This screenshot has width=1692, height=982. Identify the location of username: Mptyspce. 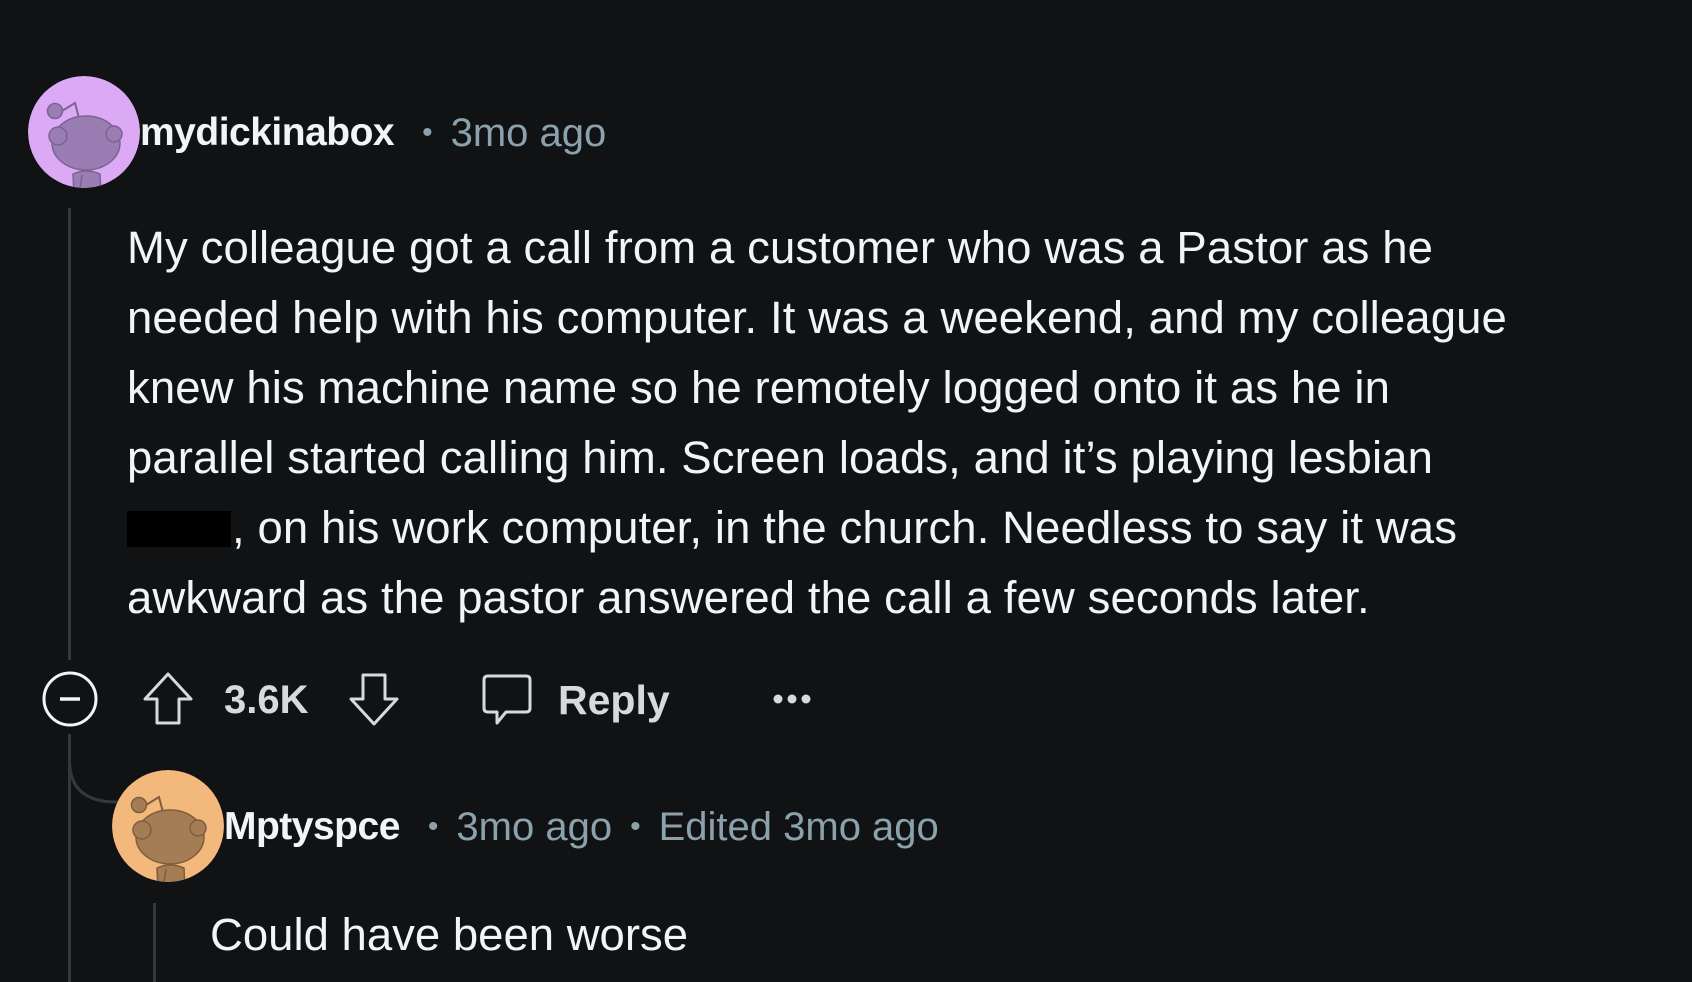
(312, 827).